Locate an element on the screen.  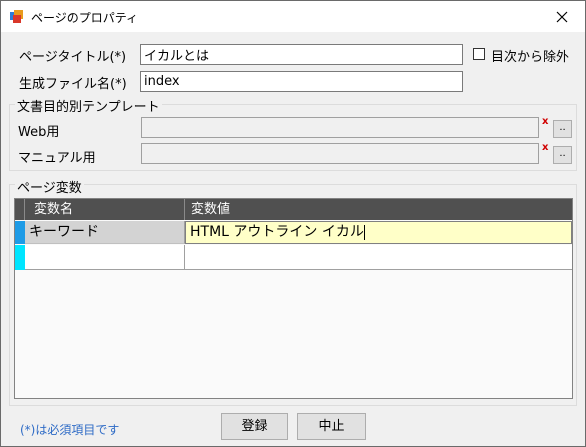
clear-manual-template-button: x is located at coordinates (545, 147).